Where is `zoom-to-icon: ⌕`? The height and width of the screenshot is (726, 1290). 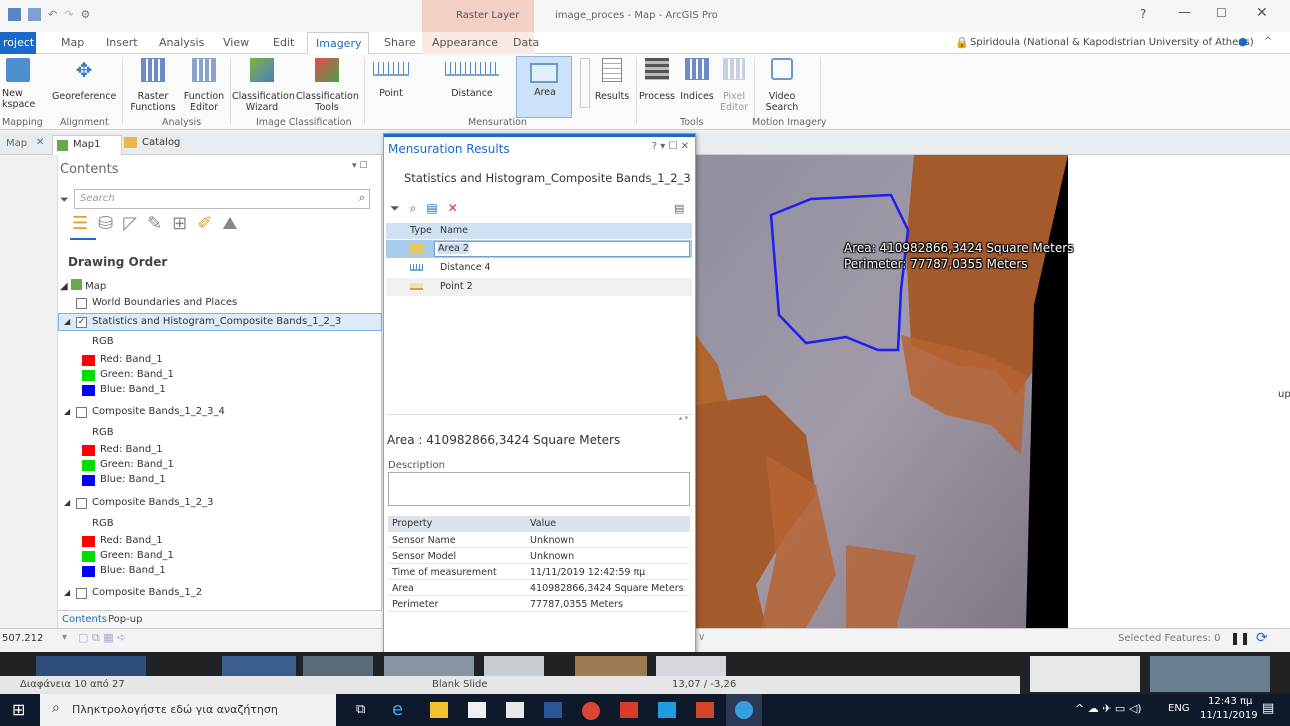 zoom-to-icon: ⌕ is located at coordinates (413, 208).